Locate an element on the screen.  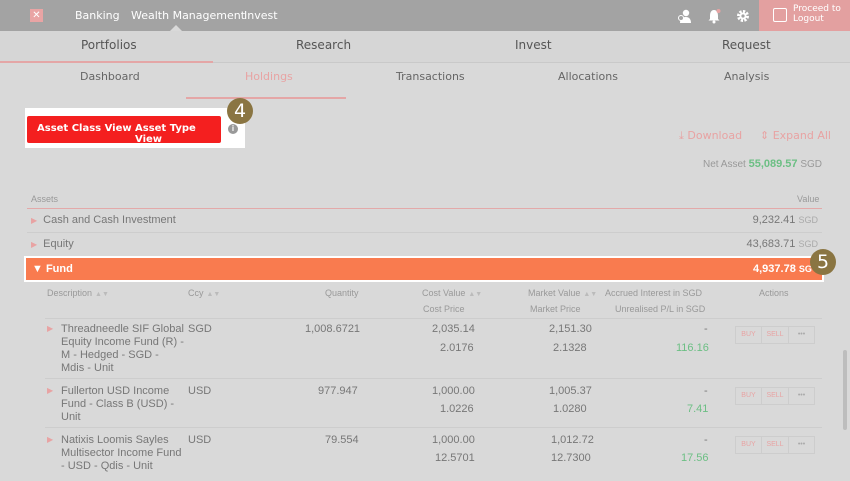
tab-holdings: Holdings is located at coordinates (269, 76).